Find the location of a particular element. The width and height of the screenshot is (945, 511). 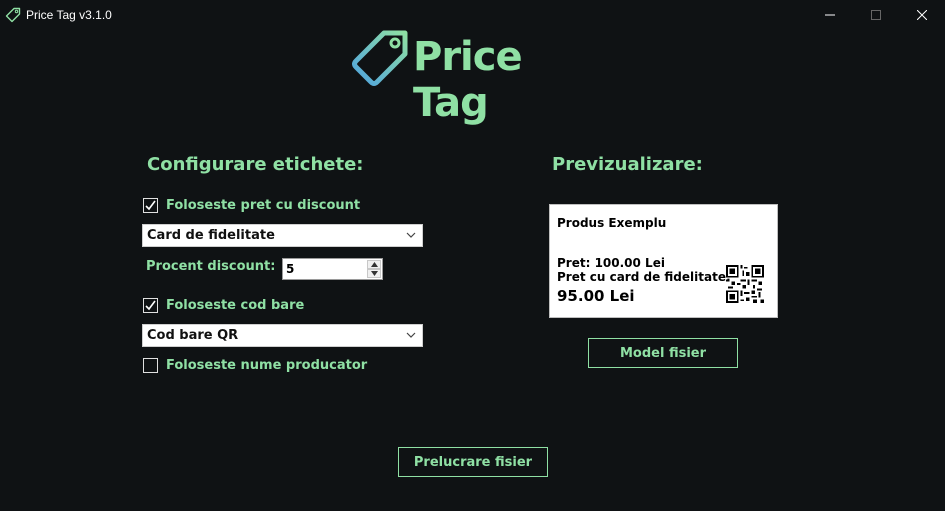

use-producer-label: Foloseste nume producator is located at coordinates (267, 365).